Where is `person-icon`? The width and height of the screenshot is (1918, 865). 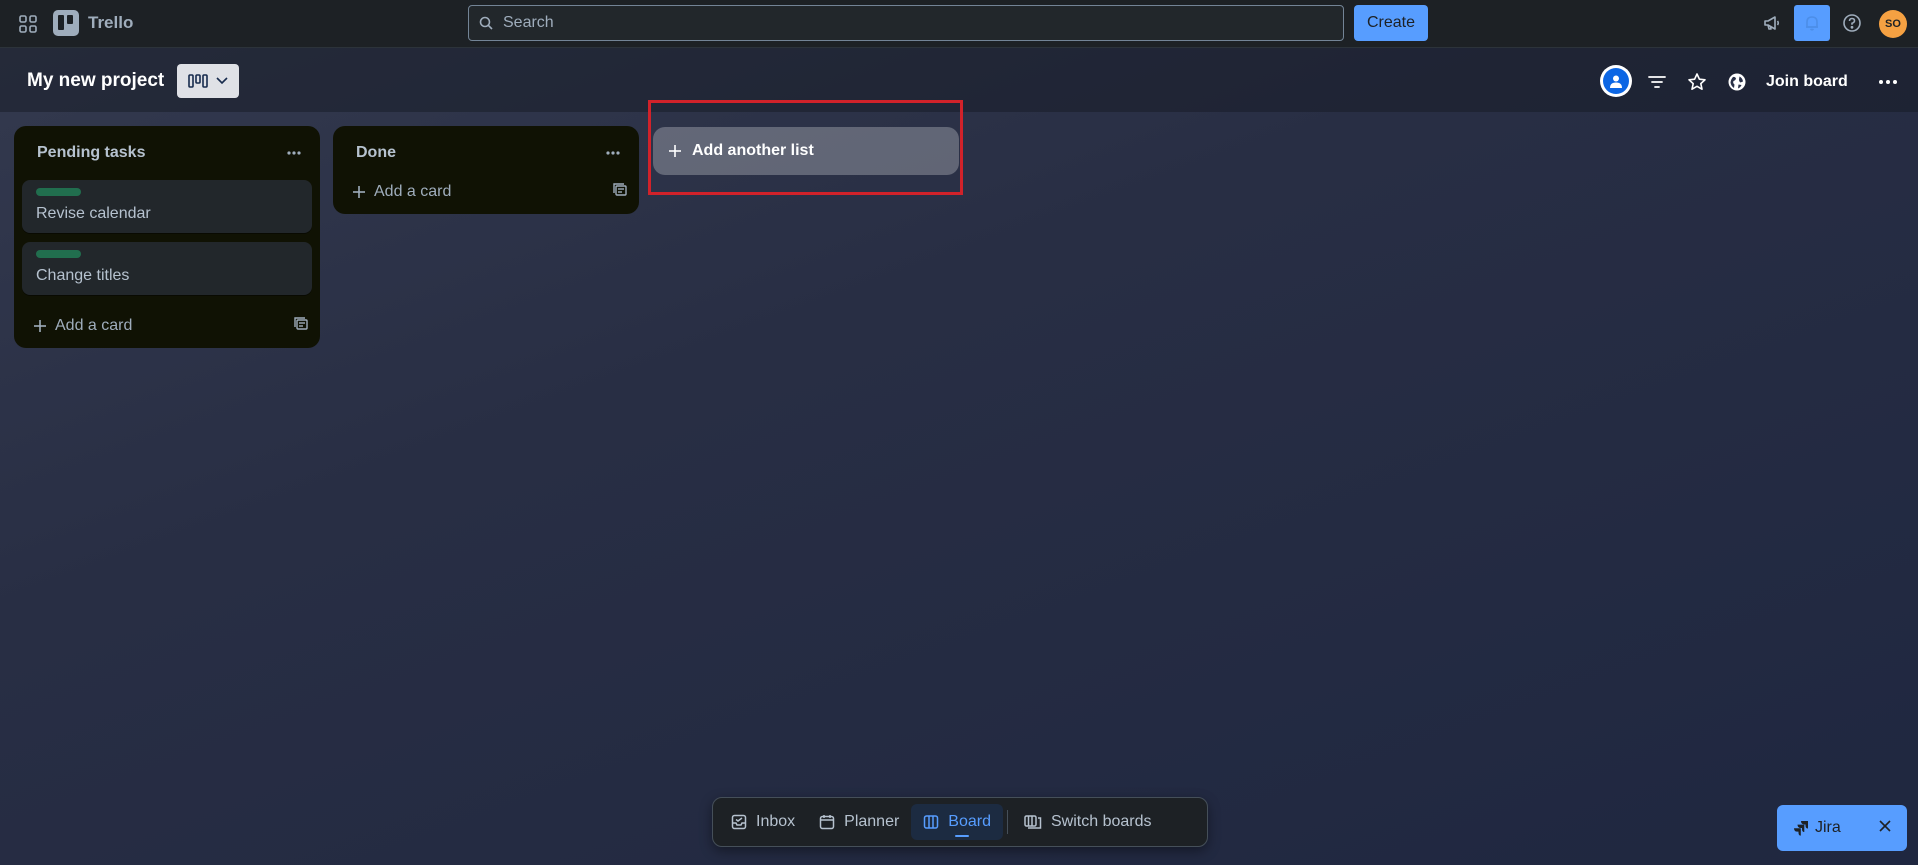 person-icon is located at coordinates (1616, 81).